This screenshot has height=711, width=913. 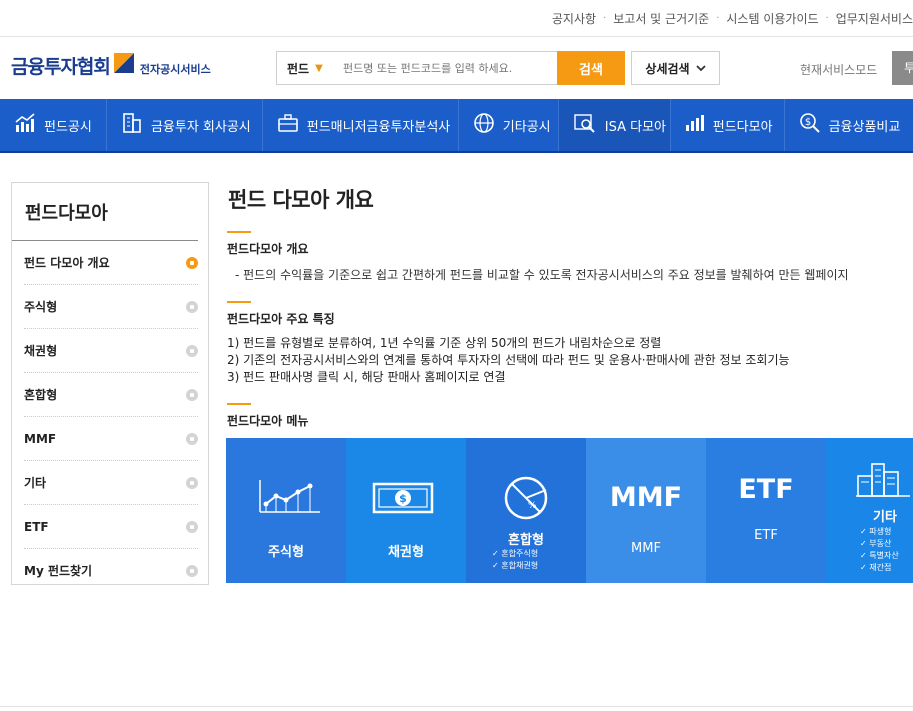 I want to click on briefcase-icon, so click(x=288, y=125).